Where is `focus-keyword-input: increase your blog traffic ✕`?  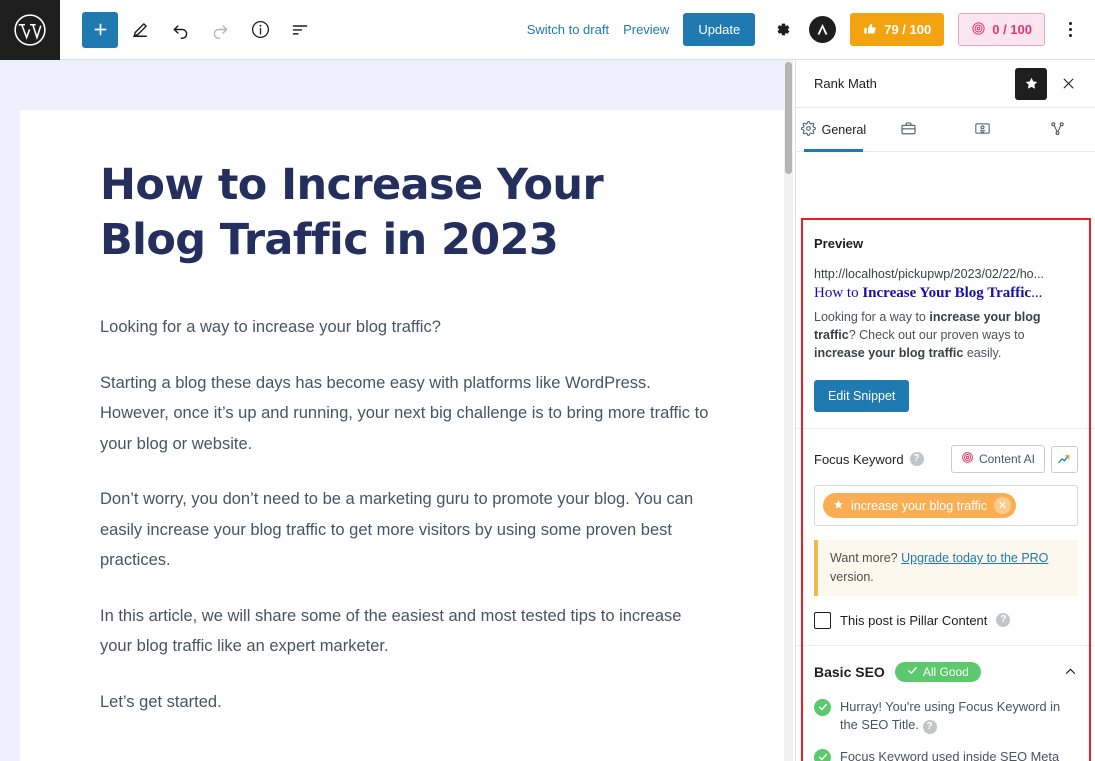 focus-keyword-input: increase your blog traffic ✕ is located at coordinates (946, 506).